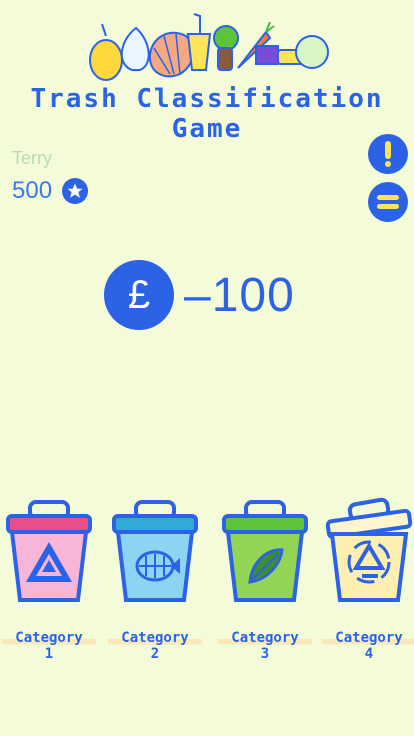 The image size is (414, 736). Describe the element at coordinates (155, 638) in the screenshot. I see `bin-2-label: Category` at that location.